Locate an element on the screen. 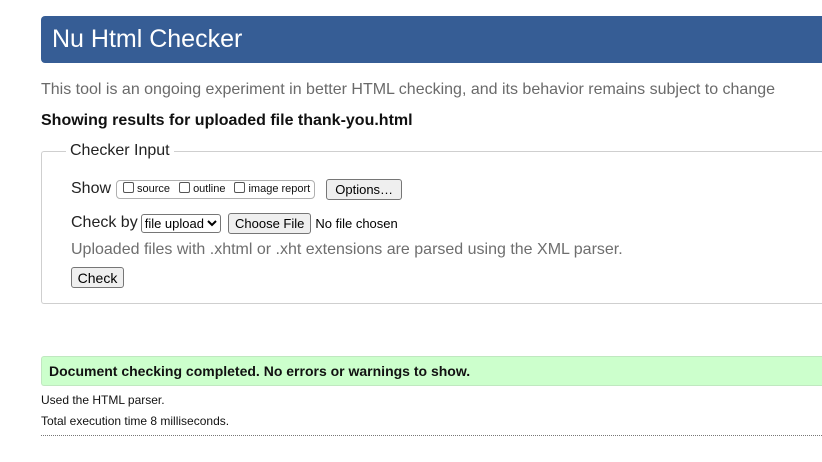 The width and height of the screenshot is (822, 462). check-by-selected-value: file upload is located at coordinates (174, 223).